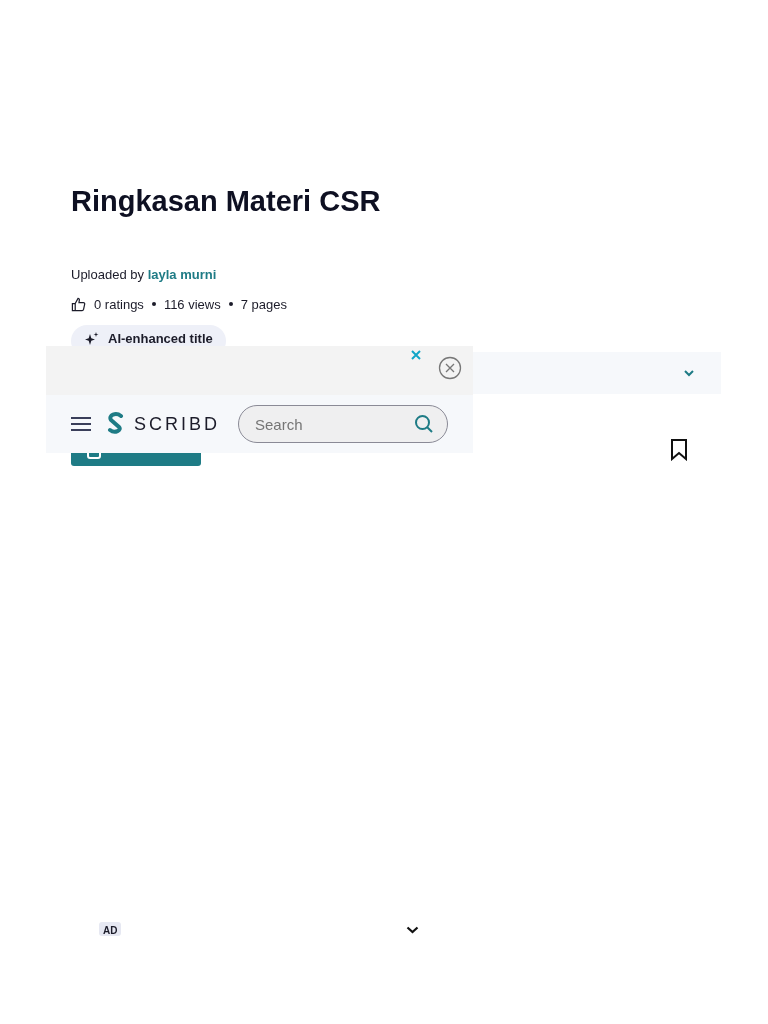 This screenshot has width=768, height=1024. What do you see at coordinates (192, 304) in the screenshot?
I see `views-count: 116 views` at bounding box center [192, 304].